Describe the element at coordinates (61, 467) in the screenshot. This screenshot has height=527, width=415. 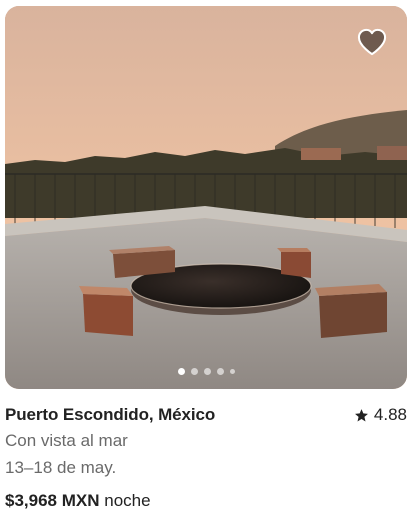
I see `listing-dates: 13–18 de may.` at that location.